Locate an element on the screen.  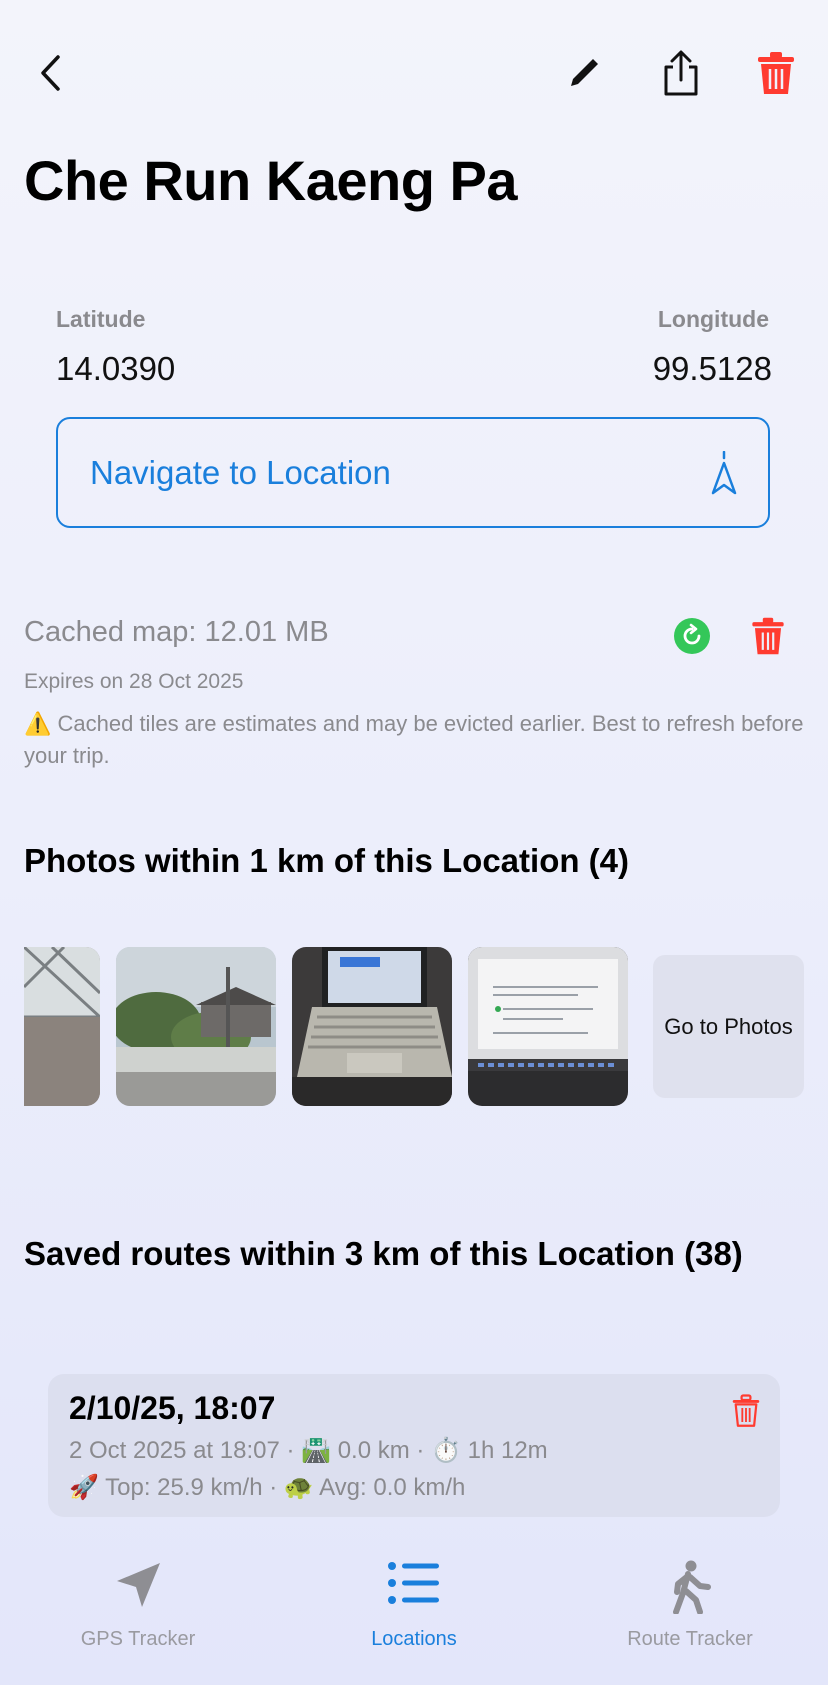
share-button is located at coordinates (681, 73).